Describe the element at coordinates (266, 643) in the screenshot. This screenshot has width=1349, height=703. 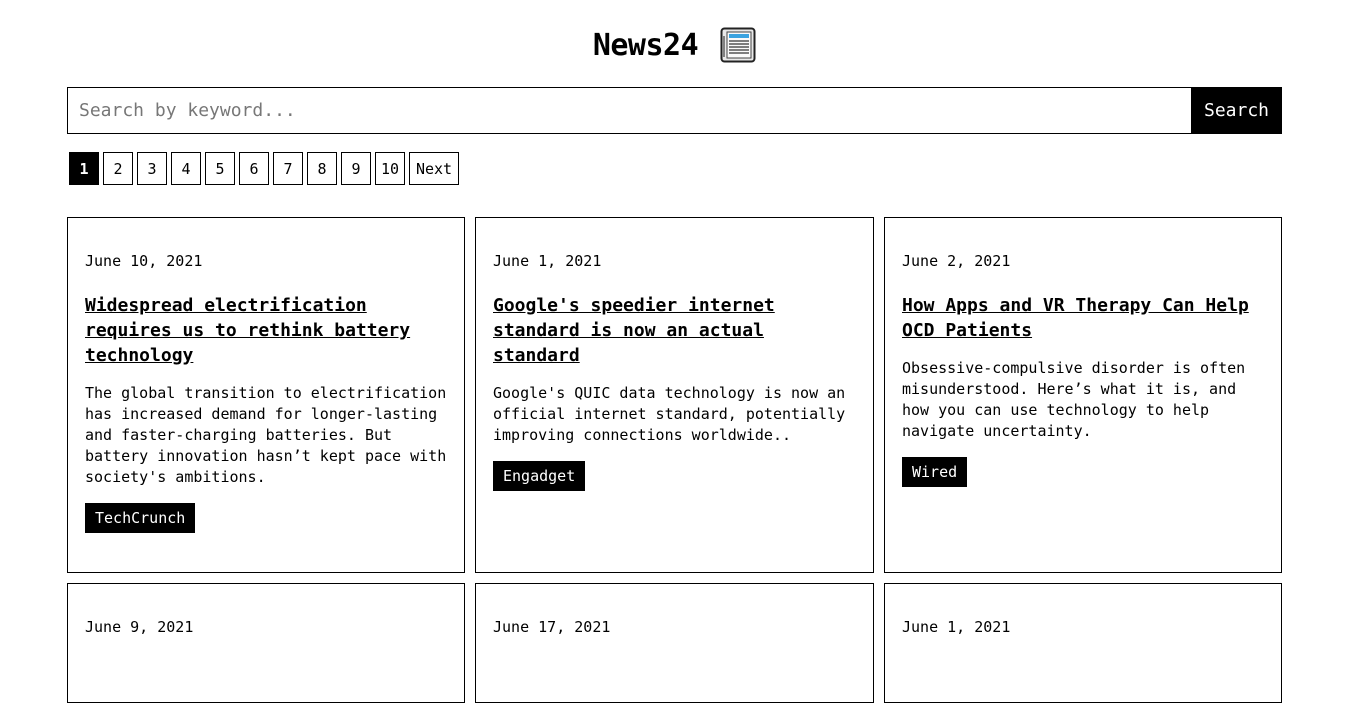
I see `article-card: June 9, 2021` at that location.